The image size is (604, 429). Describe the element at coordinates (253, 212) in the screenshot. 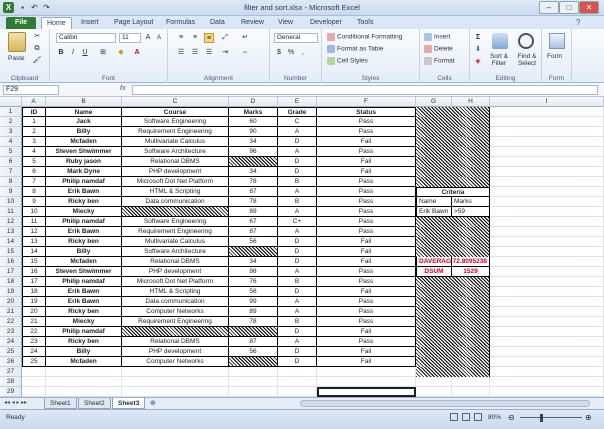

I see `table-cell: 89` at that location.